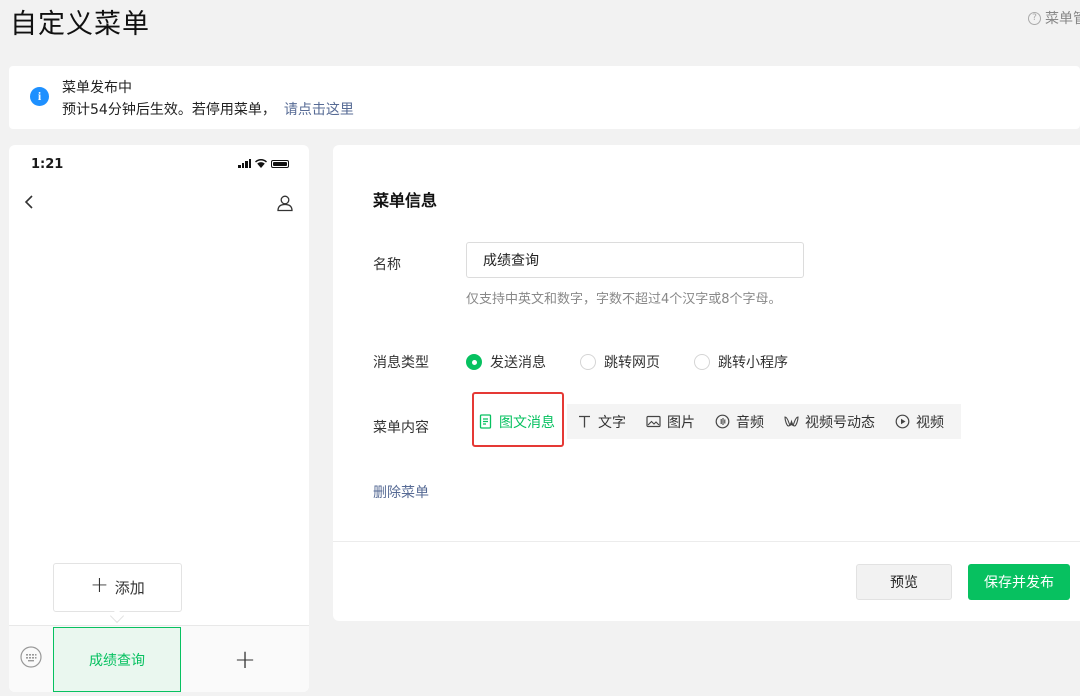 This screenshot has width=1080, height=696. What do you see at coordinates (681, 422) in the screenshot?
I see `tab-label: 图片` at bounding box center [681, 422].